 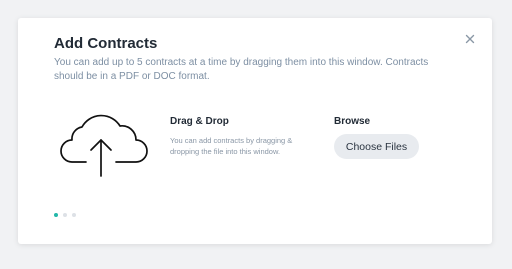 I want to click on pagination-dots, so click(x=65, y=215).